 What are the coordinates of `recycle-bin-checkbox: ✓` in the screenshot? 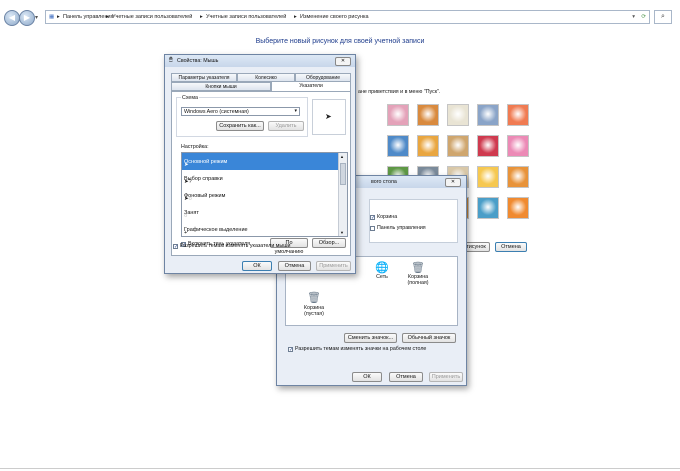 It's located at (372, 218).